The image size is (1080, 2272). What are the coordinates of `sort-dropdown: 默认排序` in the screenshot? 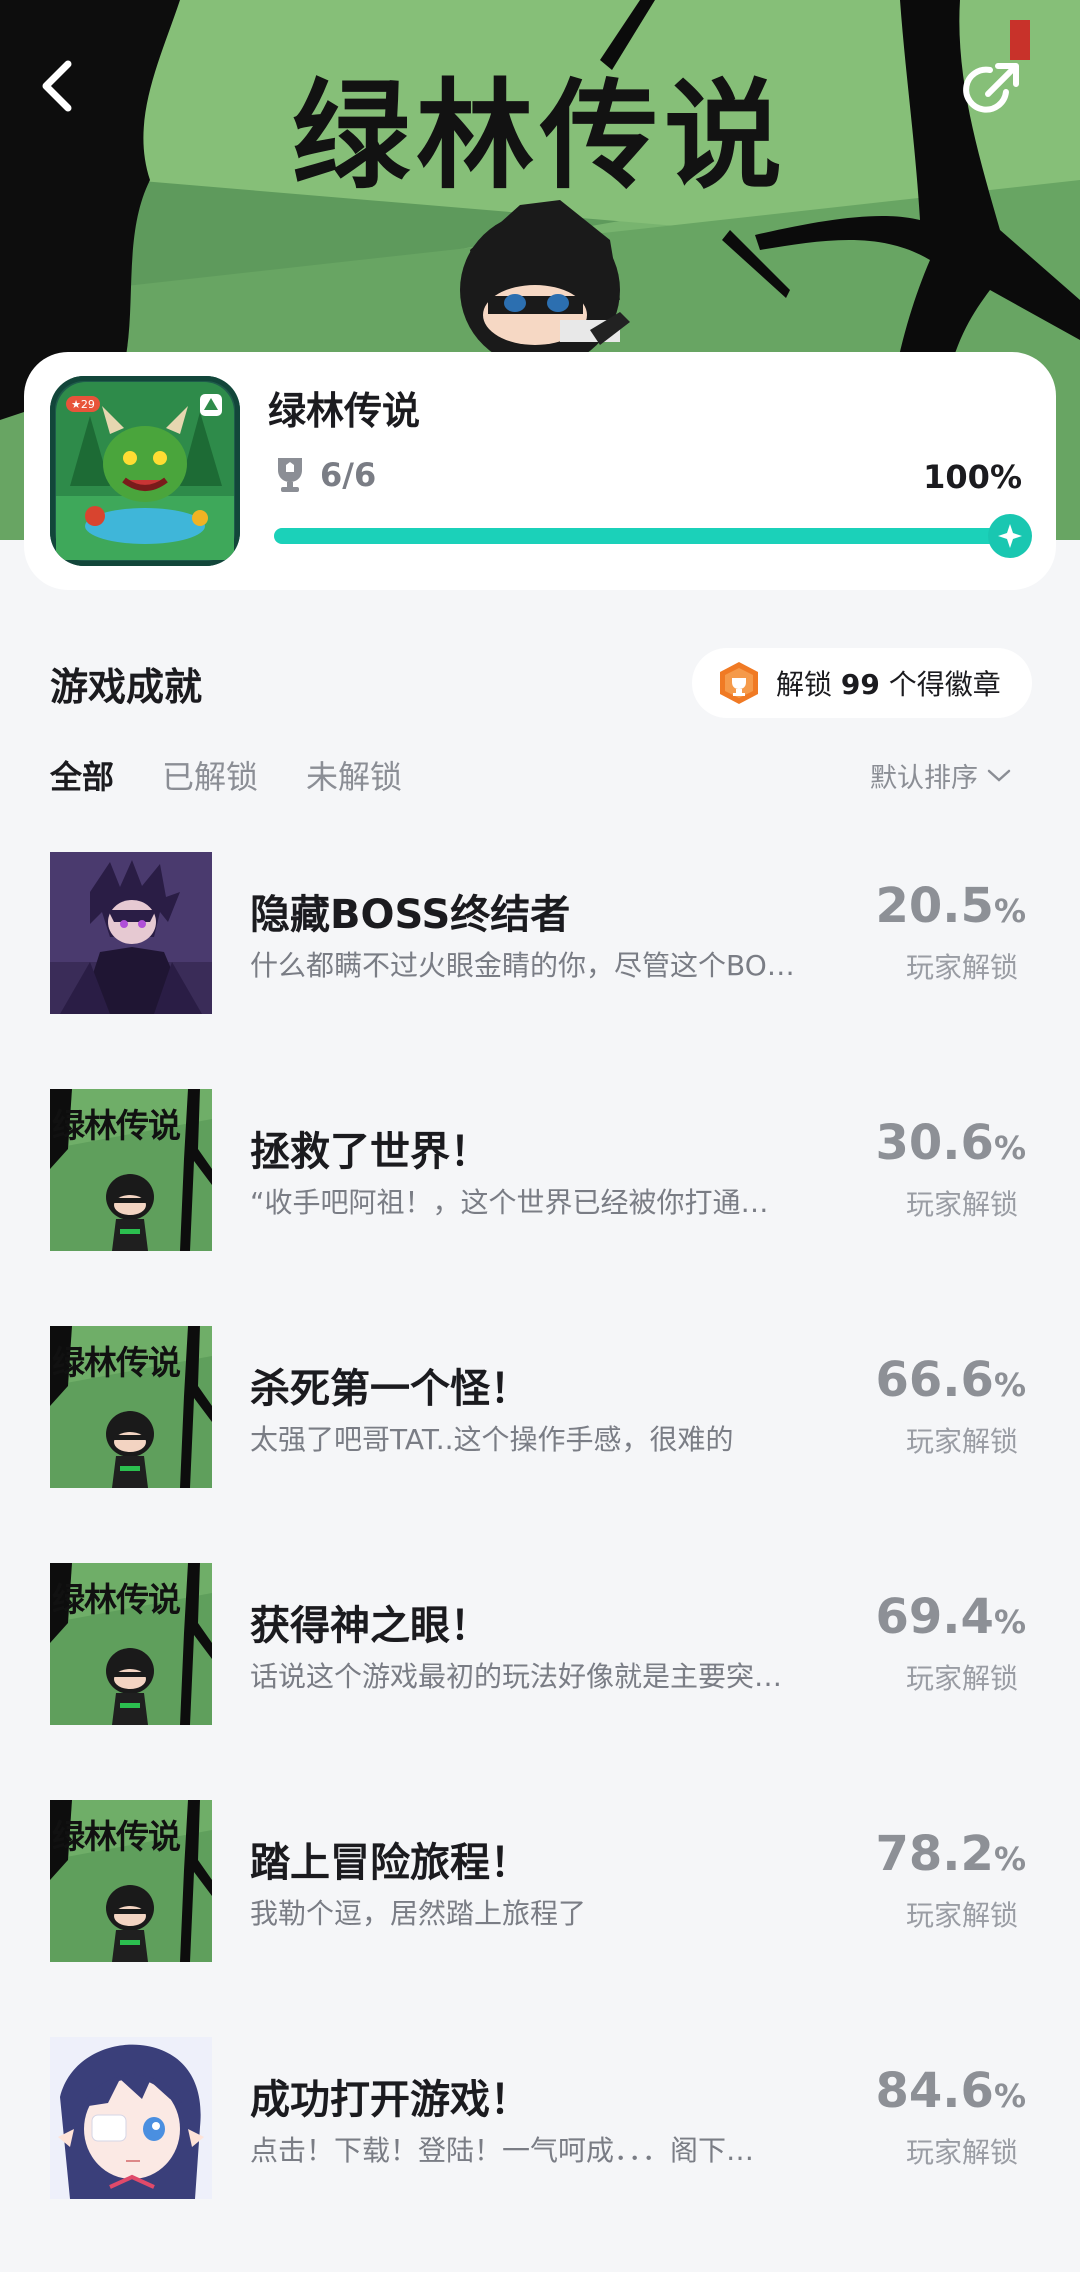 It's located at (941, 775).